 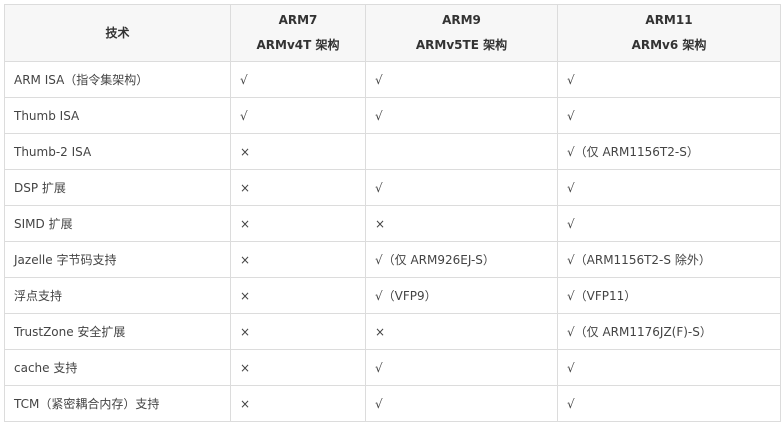 I want to click on cell-technology: Thumb-2 ISA, so click(x=117, y=151).